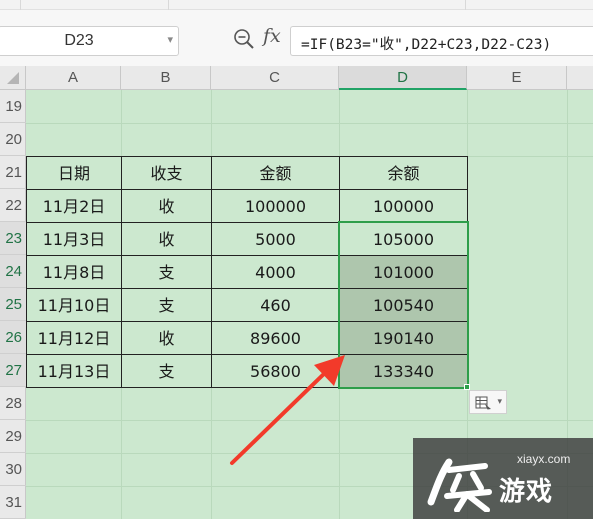  Describe the element at coordinates (275, 371) in the screenshot. I see `table-cell: 56800` at that location.